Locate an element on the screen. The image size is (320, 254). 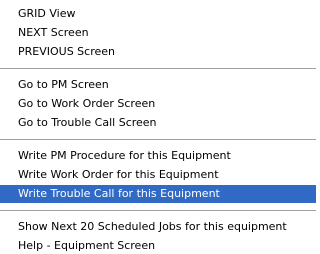
menu-item-go-to-work-order-screen: Go to Work Order Screen is located at coordinates (158, 104).